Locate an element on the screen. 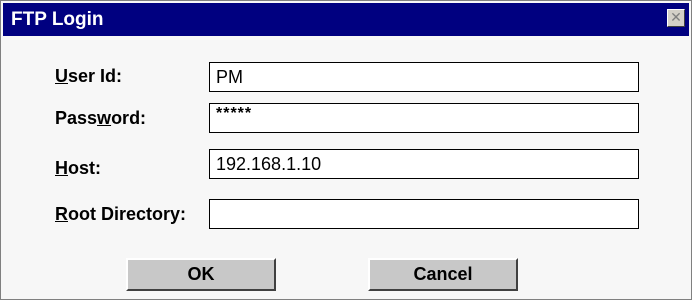  user-id-field: PM is located at coordinates (424, 77).